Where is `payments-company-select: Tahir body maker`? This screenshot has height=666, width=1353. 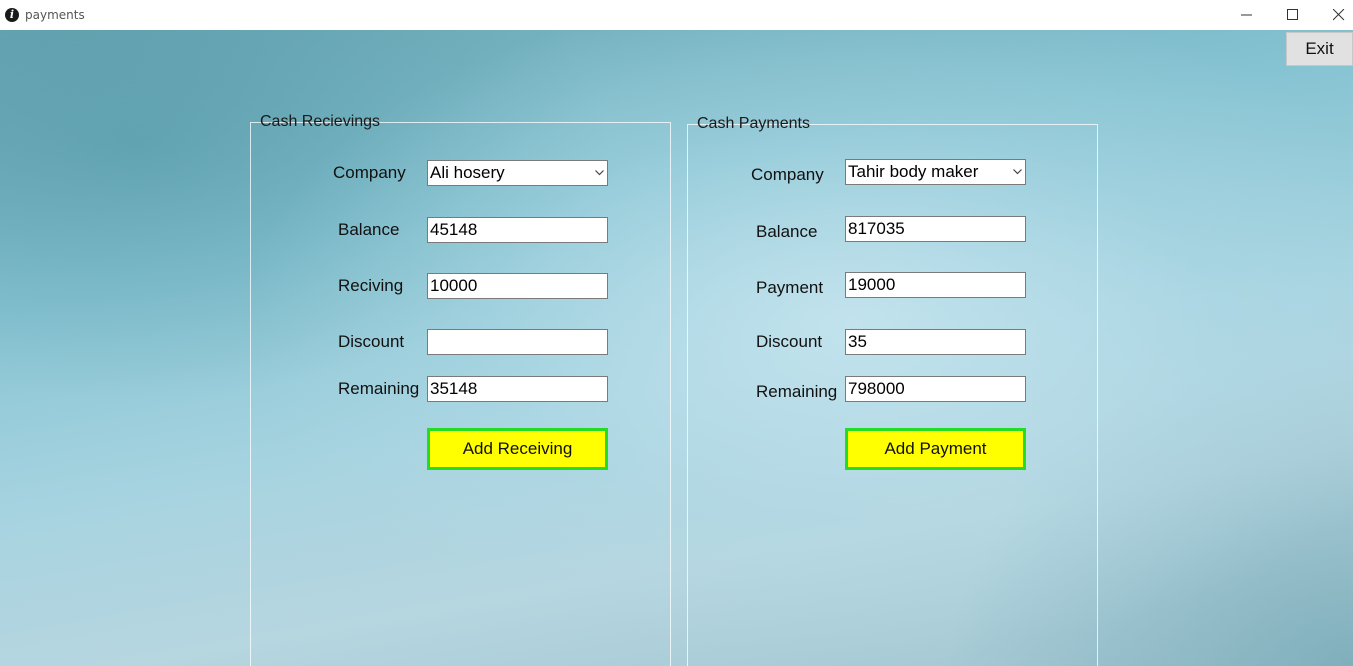 payments-company-select: Tahir body maker is located at coordinates (935, 172).